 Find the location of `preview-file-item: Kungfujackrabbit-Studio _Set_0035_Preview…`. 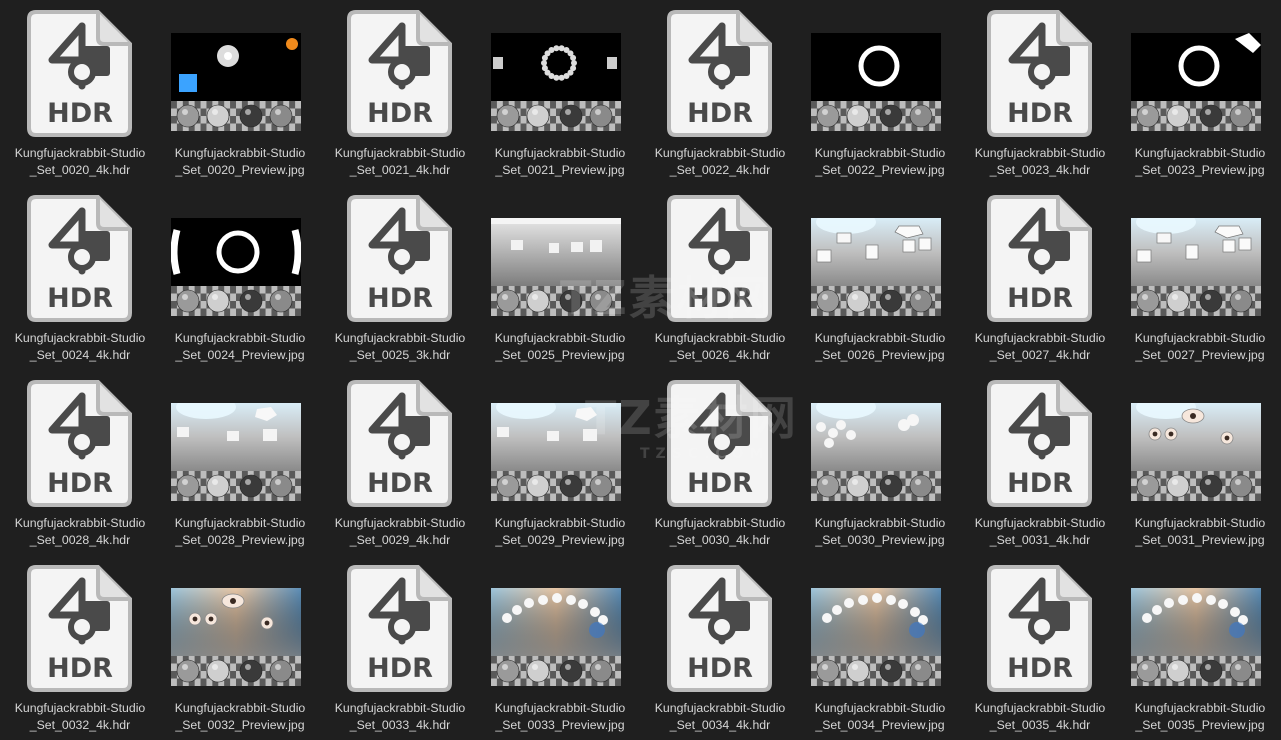

preview-file-item: Kungfujackrabbit-Studio _Set_0035_Preview… is located at coordinates (1200, 647).